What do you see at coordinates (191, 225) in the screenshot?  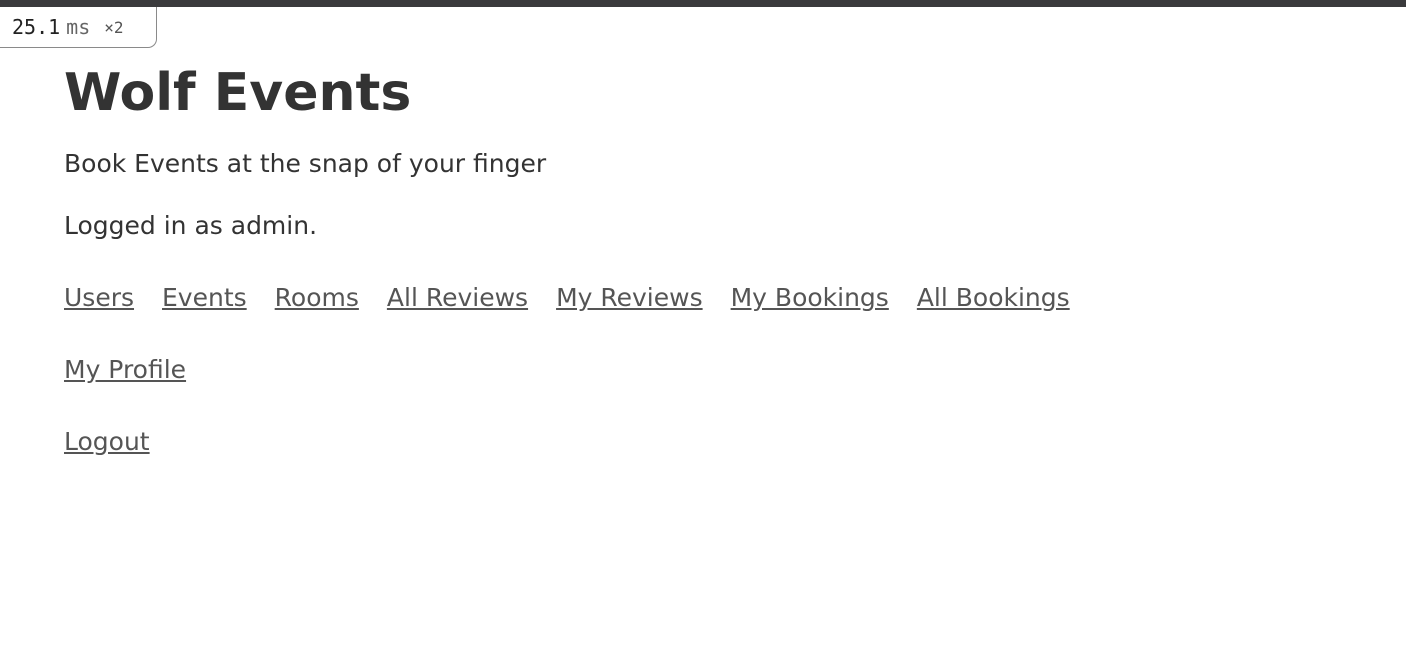 I see `login-status: Logged in as admin.` at bounding box center [191, 225].